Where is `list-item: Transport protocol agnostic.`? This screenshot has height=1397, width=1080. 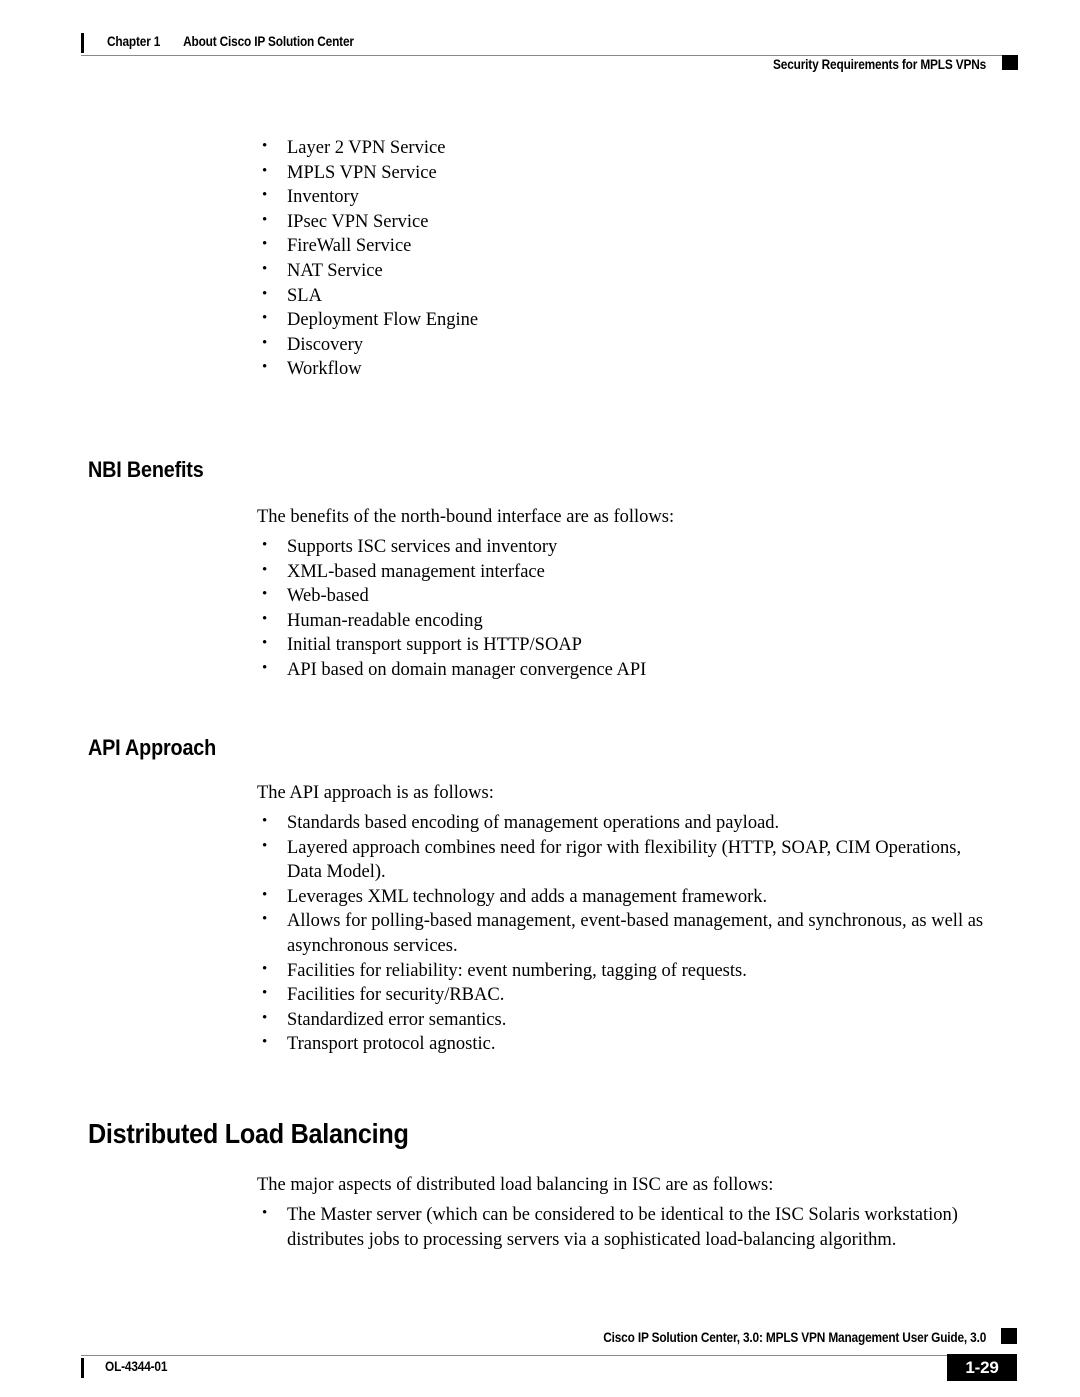 list-item: Transport protocol agnostic. is located at coordinates (619, 1044).